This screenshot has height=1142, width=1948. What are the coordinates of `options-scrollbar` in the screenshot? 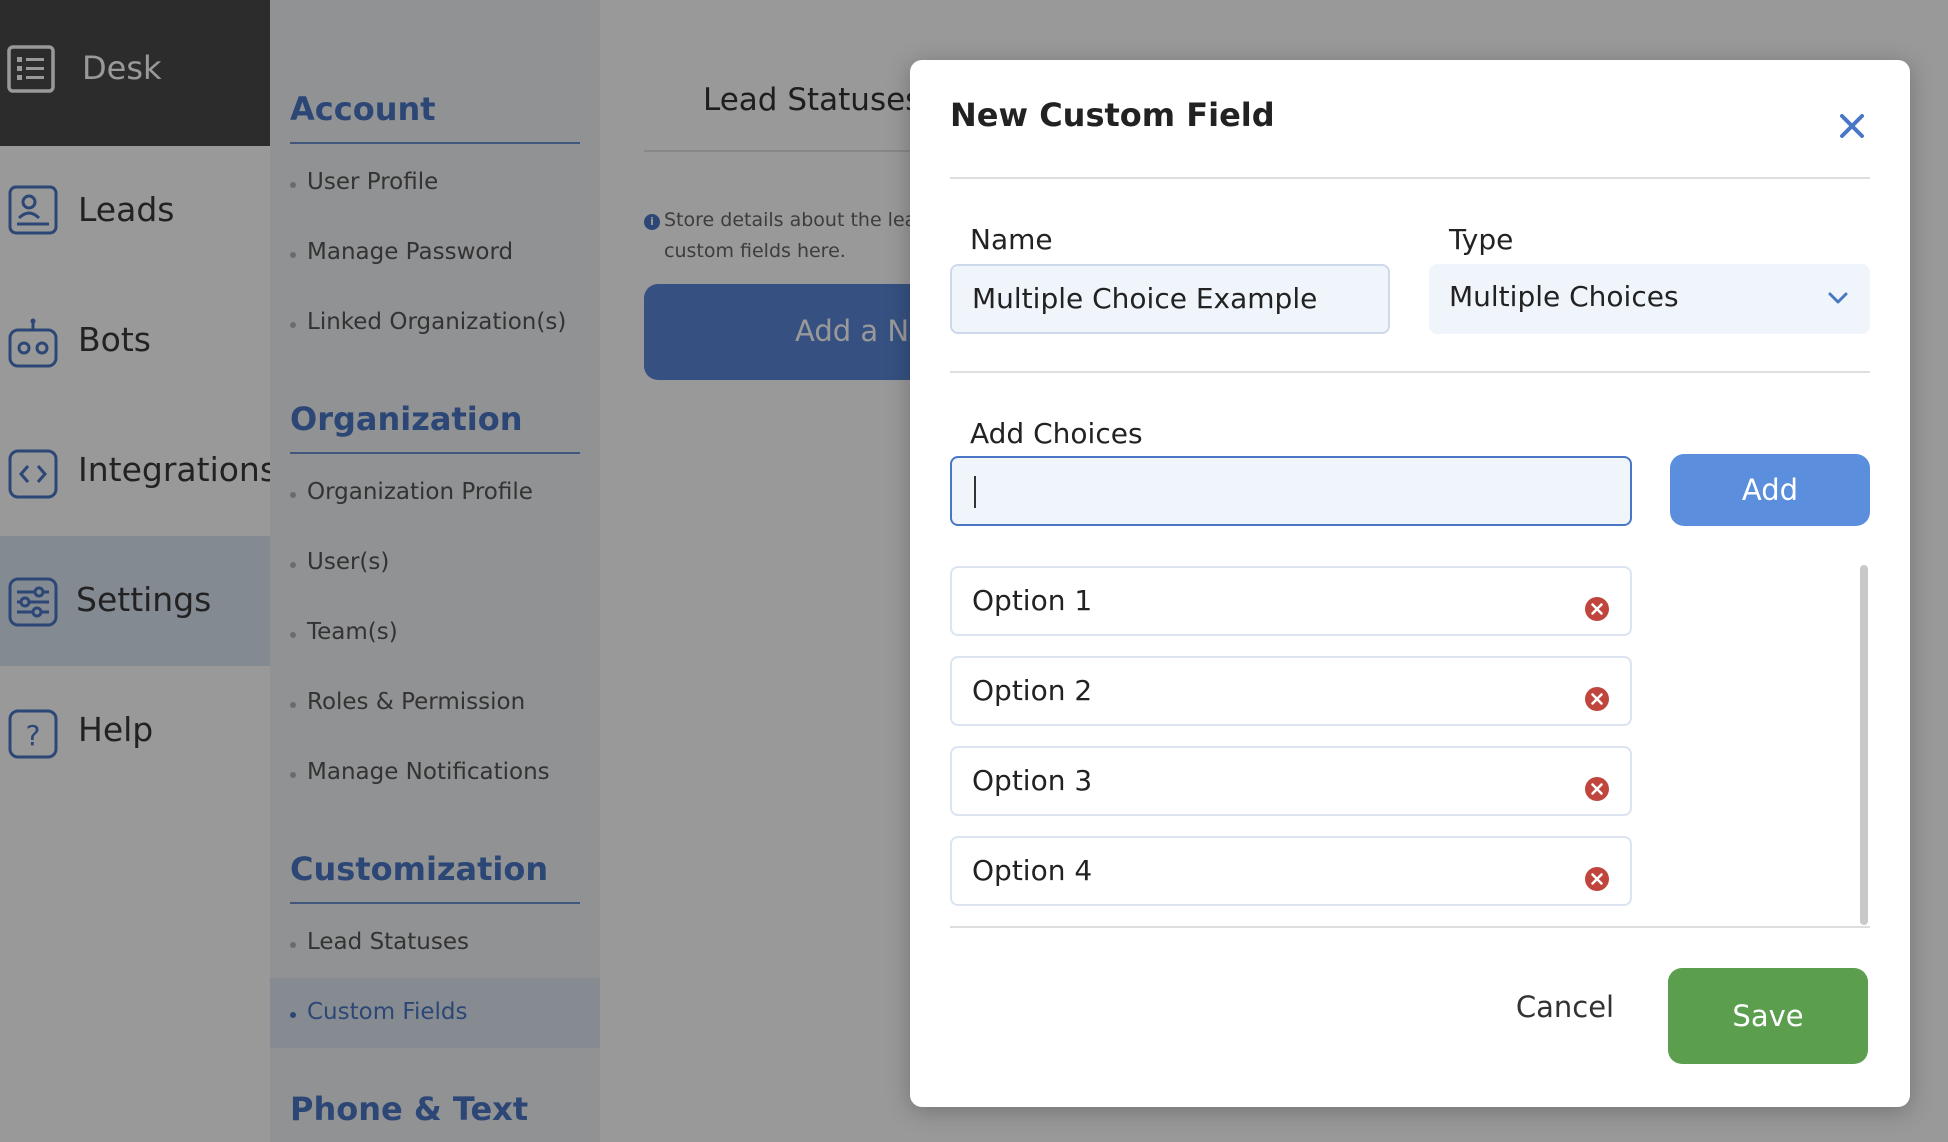 It's located at (1864, 745).